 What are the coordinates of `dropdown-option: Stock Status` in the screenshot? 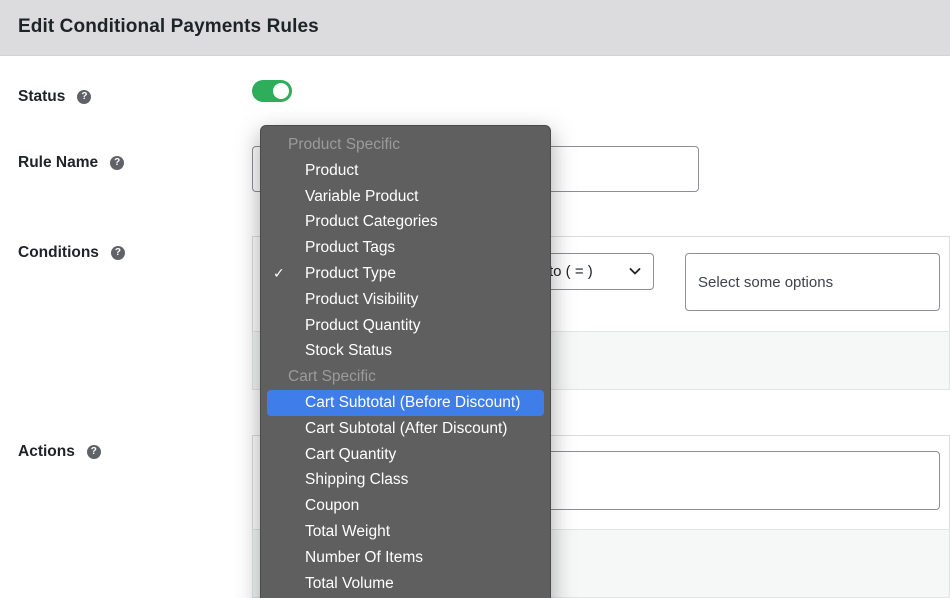 It's located at (405, 351).